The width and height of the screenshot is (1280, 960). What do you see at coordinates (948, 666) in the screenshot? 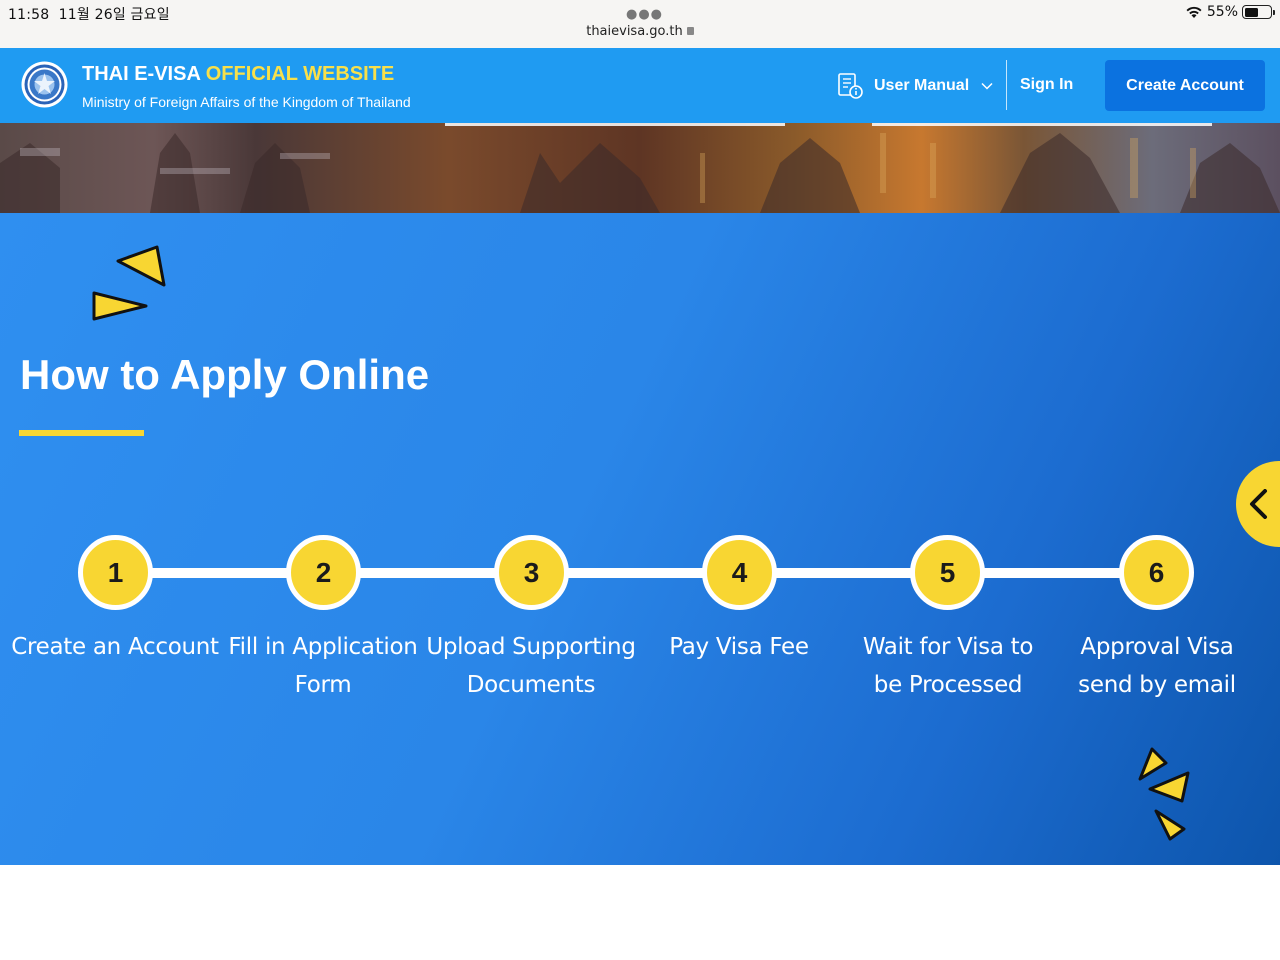
I see `step-5-label: Wait for Visa to be Processed` at bounding box center [948, 666].